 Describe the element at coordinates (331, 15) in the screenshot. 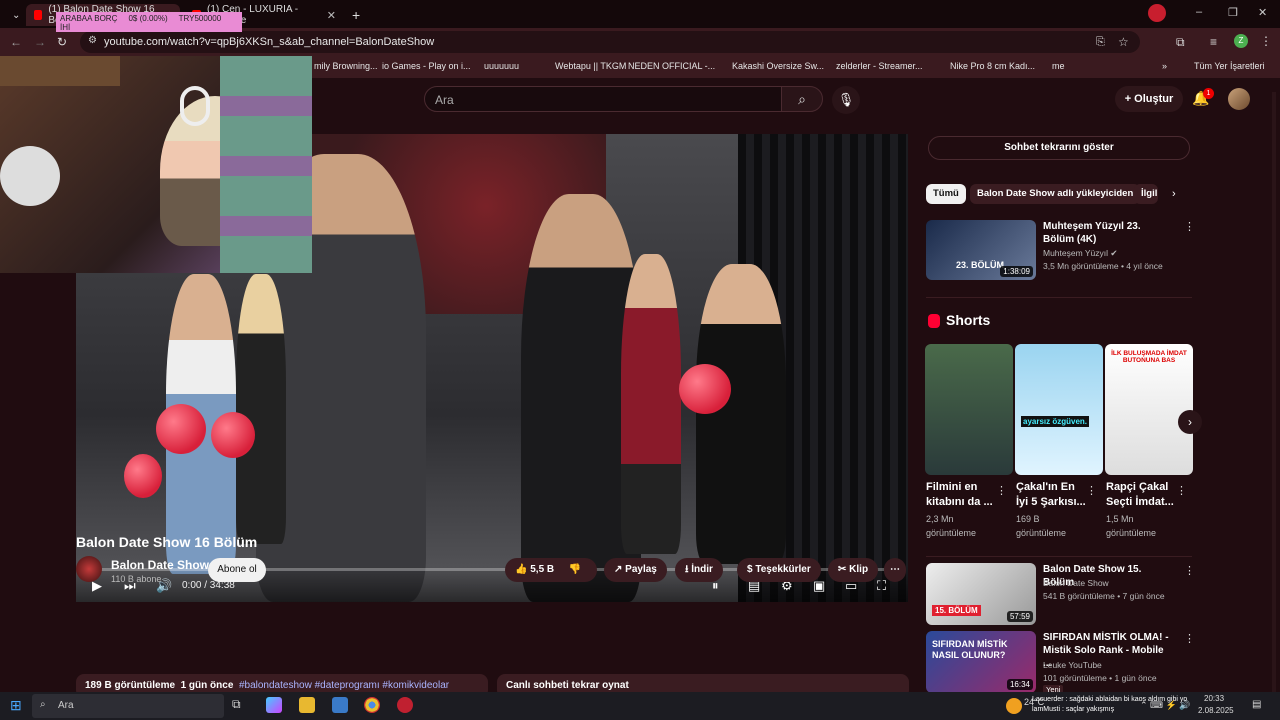

I see `close-tab-icon: ✕` at that location.